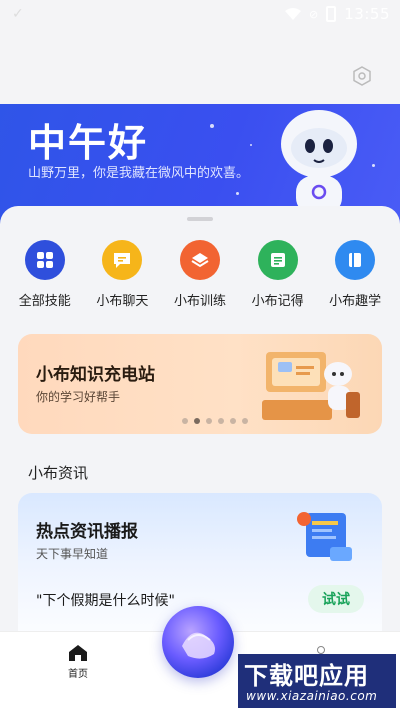  I want to click on layers-icon, so click(199, 260).